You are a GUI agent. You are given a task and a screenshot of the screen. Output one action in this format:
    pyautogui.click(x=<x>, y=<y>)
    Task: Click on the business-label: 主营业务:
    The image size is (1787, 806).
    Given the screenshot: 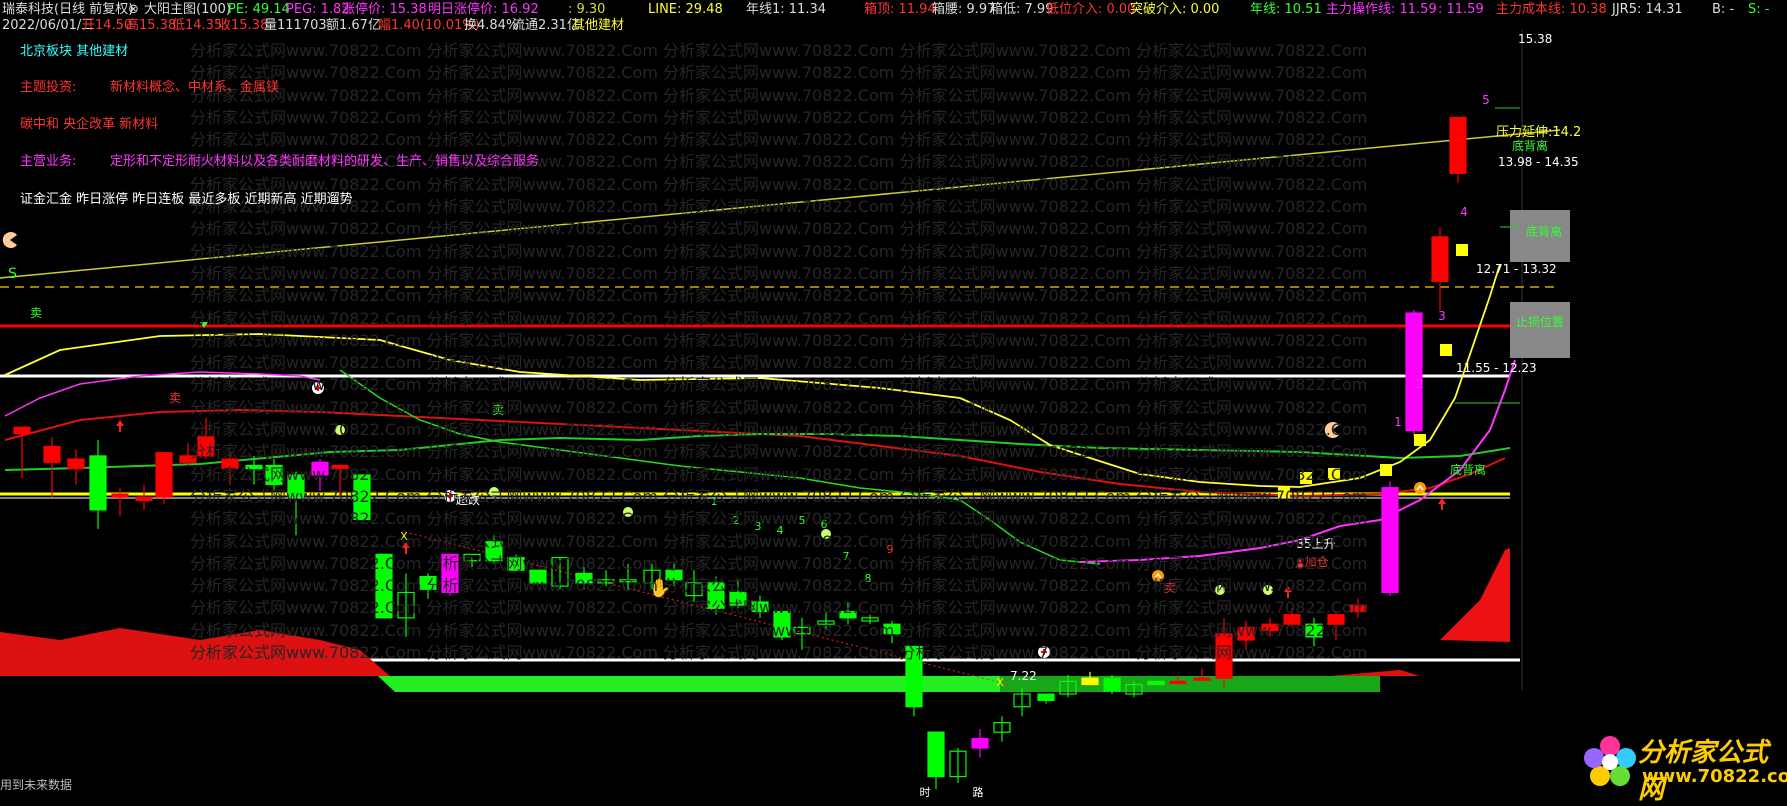 What is the action you would take?
    pyautogui.click(x=48, y=161)
    